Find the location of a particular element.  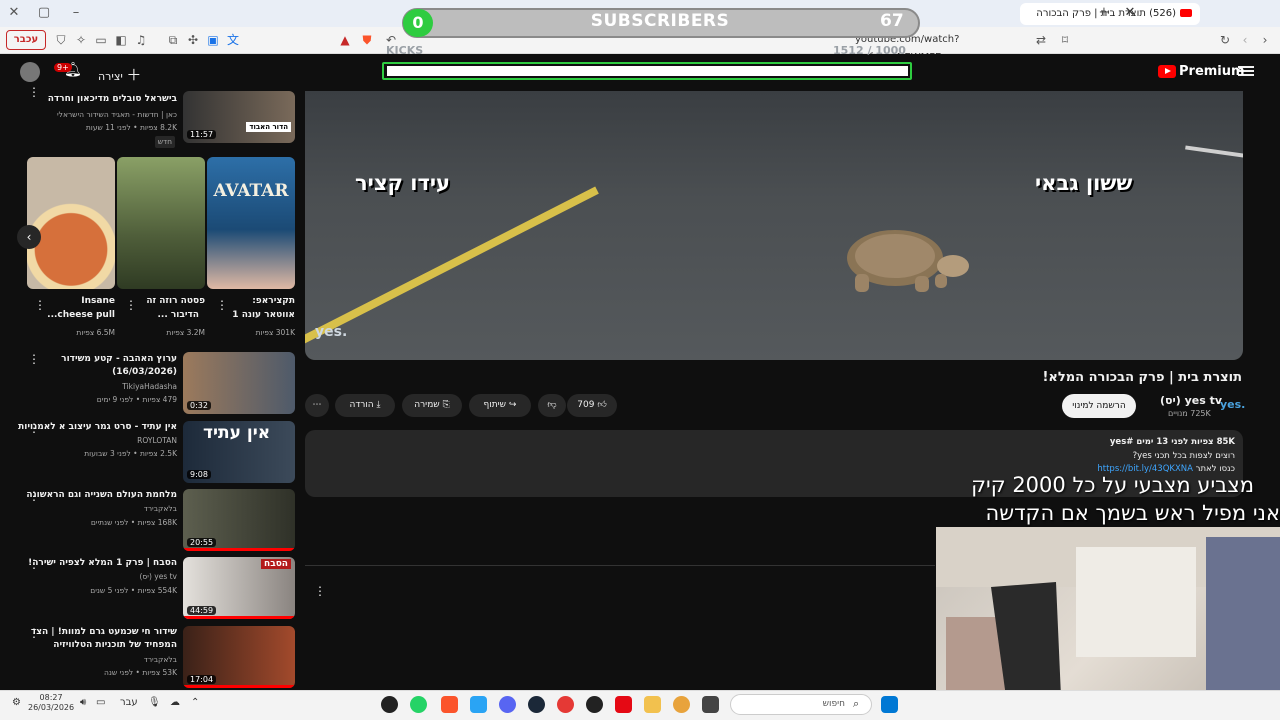

share-button: שיתוף ↪ is located at coordinates (500, 405).